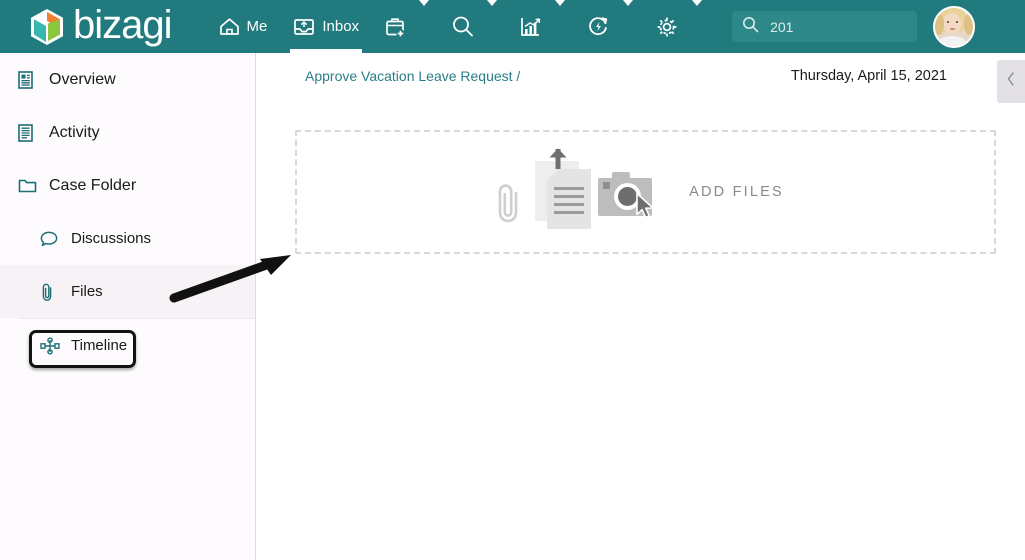  Describe the element at coordinates (127, 291) in the screenshot. I see `sidebar-item-files: Files` at that location.